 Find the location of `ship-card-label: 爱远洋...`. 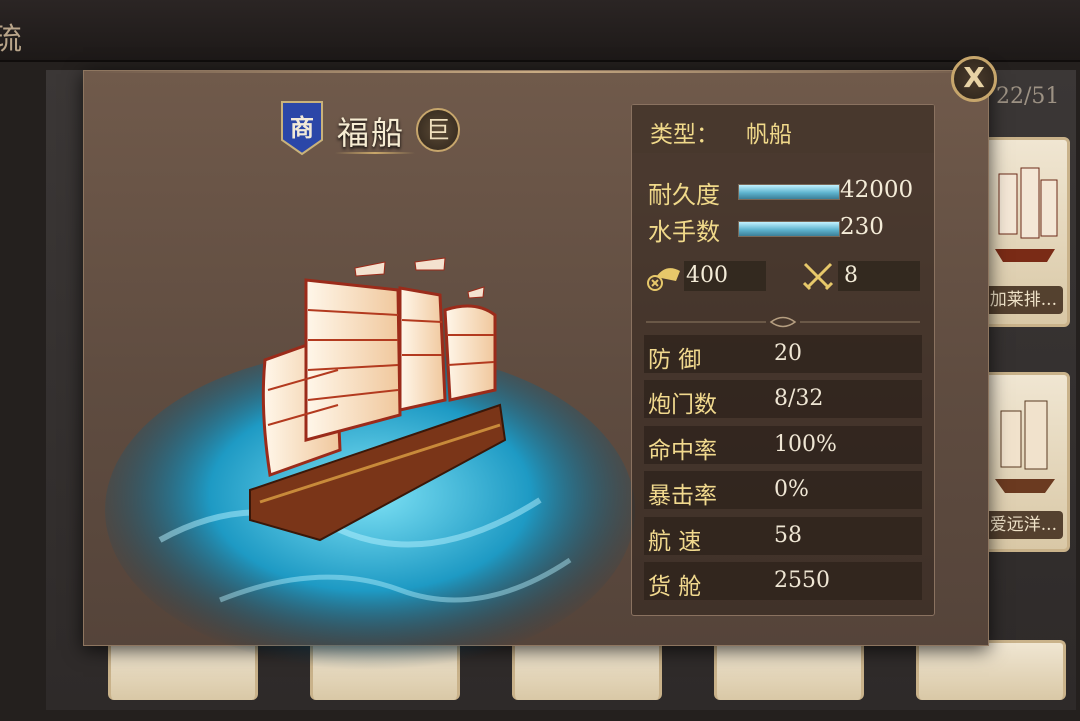

ship-card-label: 爱远洋... is located at coordinates (1022, 525).